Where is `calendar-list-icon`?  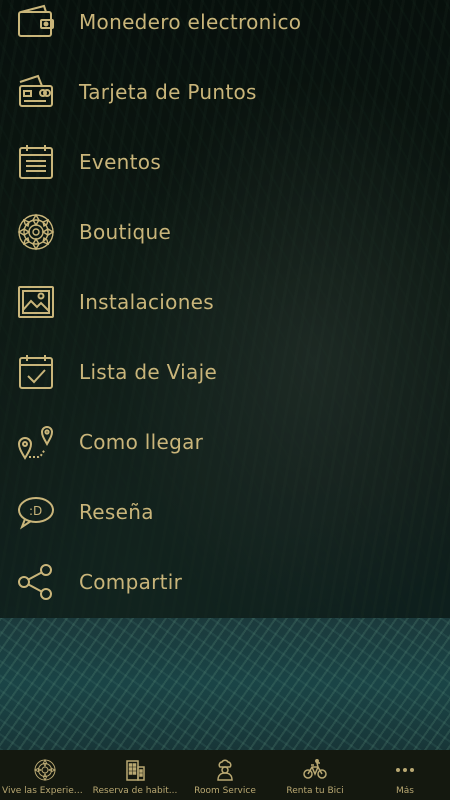 calendar-list-icon is located at coordinates (36, 162).